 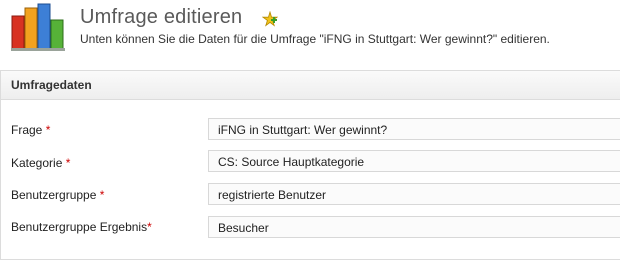 I want to click on bar-chart-icon, so click(x=38, y=27).